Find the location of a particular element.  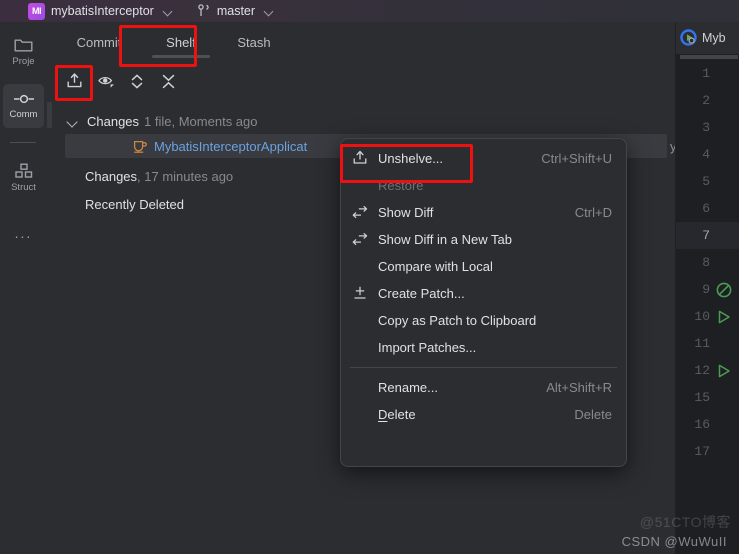

line-number: 17 is located at coordinates (702, 451).